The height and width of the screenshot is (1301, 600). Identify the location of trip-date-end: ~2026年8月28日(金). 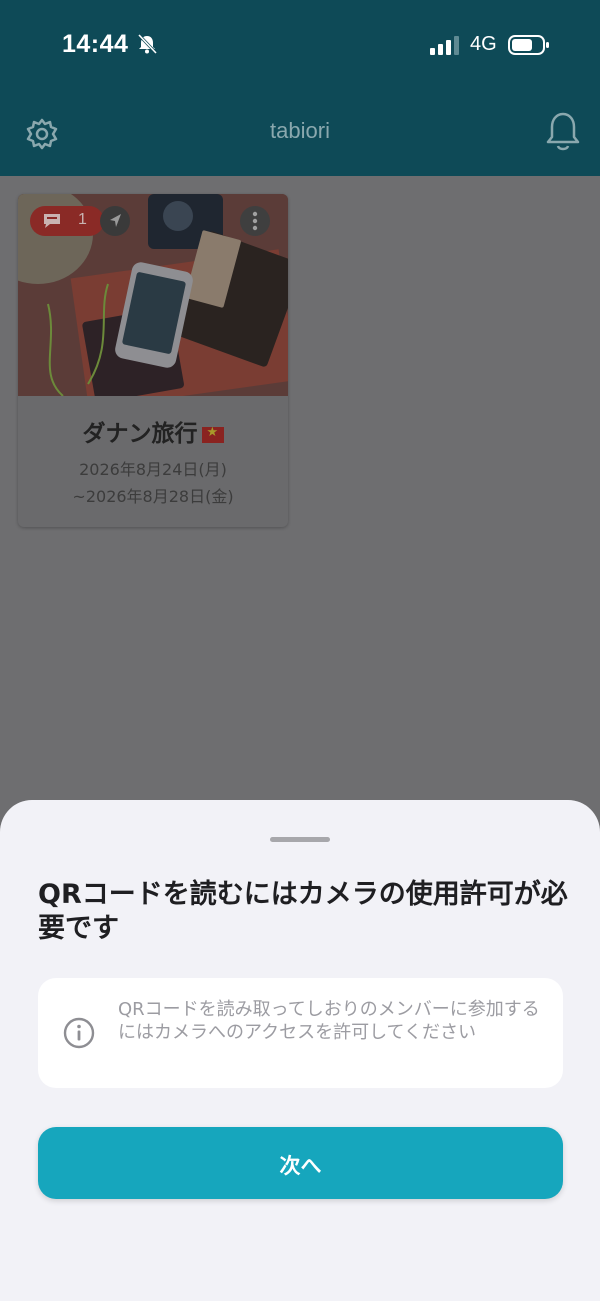
(153, 496).